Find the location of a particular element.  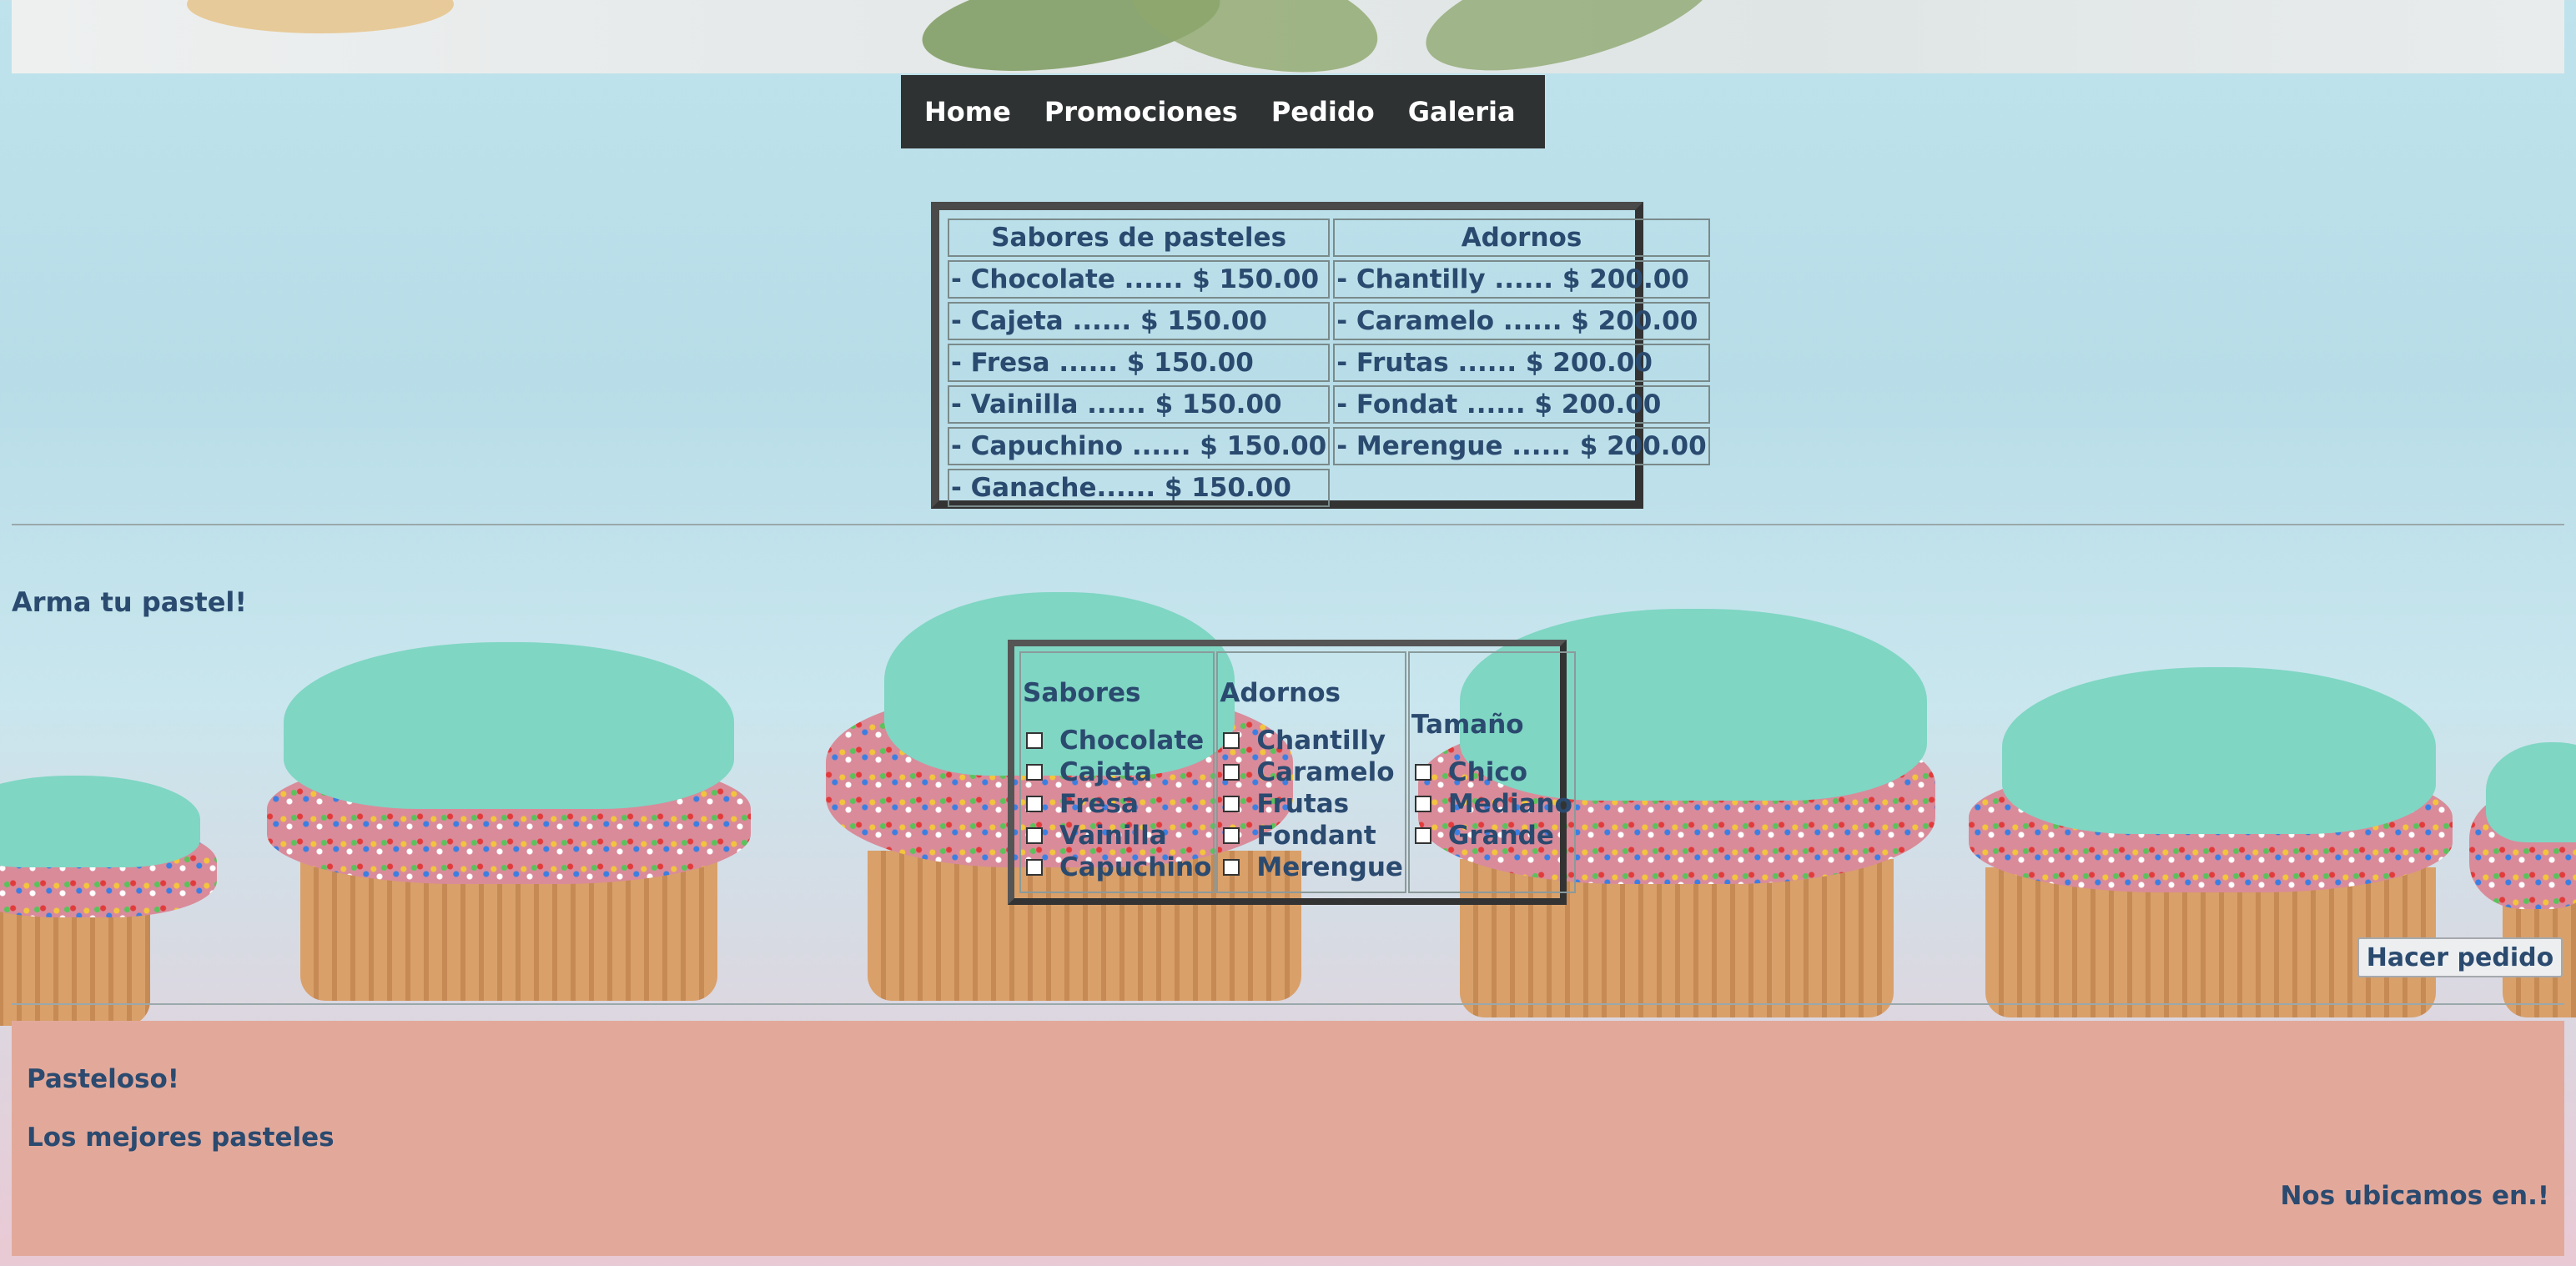

flavor-price-cell: - Ganache...... $ 150.00 is located at coordinates (1139, 488).